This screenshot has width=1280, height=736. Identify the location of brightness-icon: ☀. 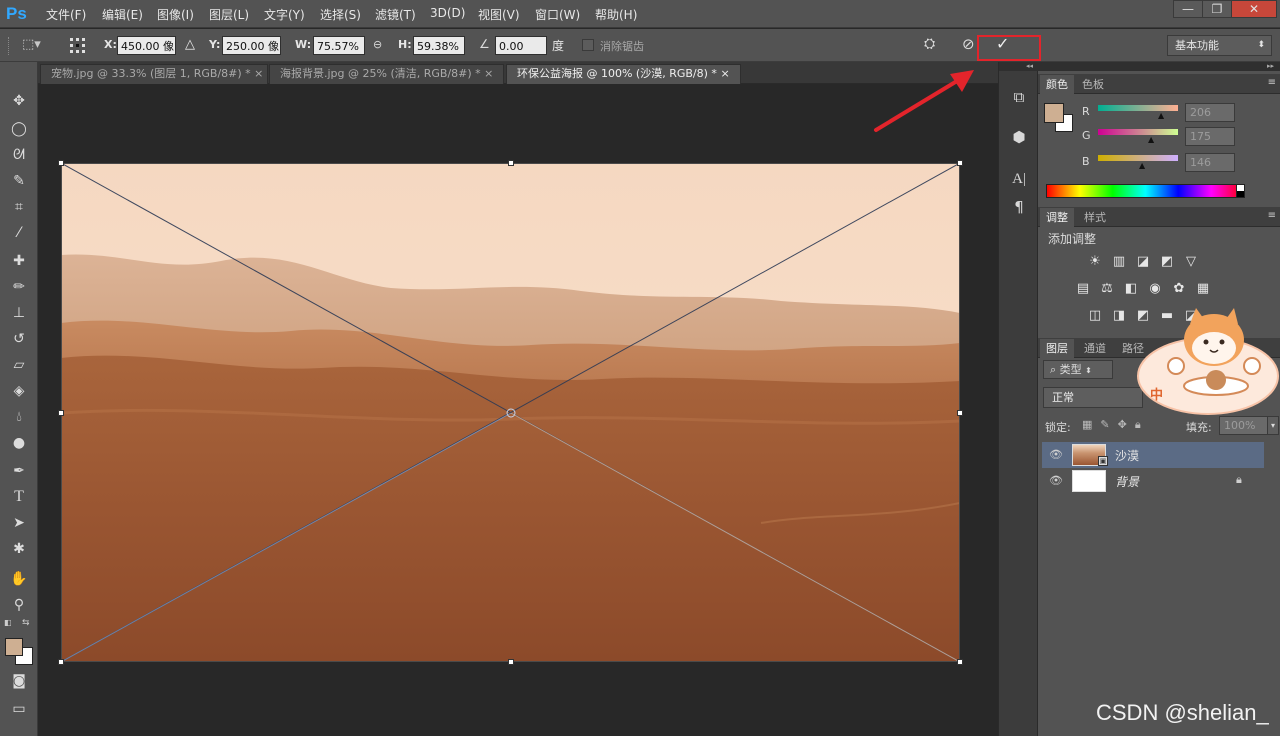
(1095, 262).